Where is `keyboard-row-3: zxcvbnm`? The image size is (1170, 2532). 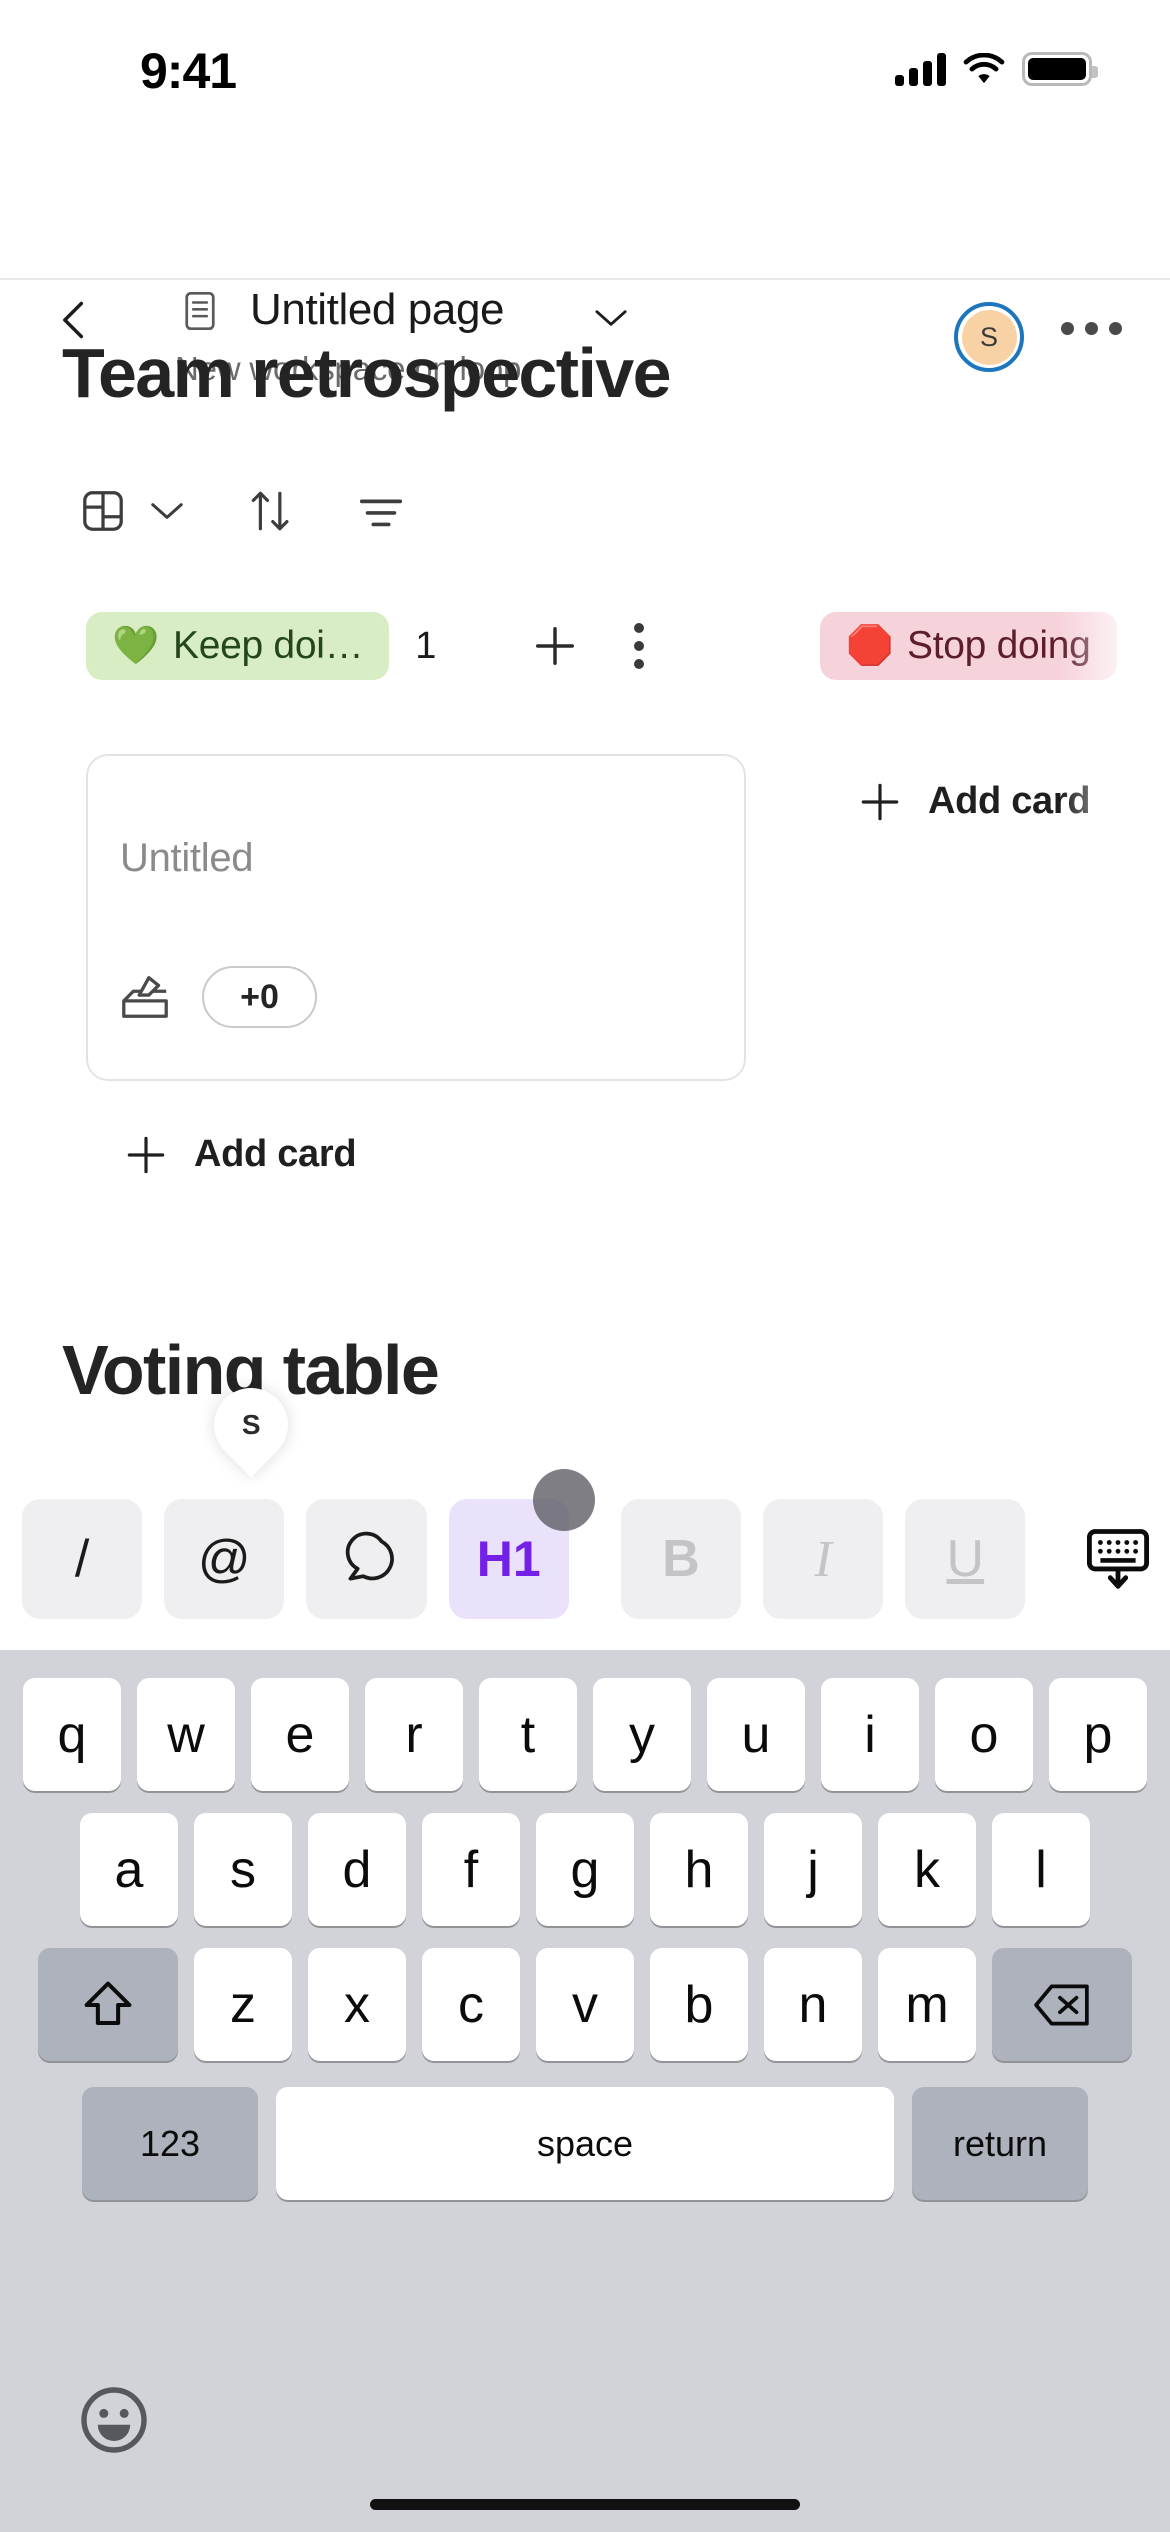 keyboard-row-3: zxcvbnm is located at coordinates (585, 1993).